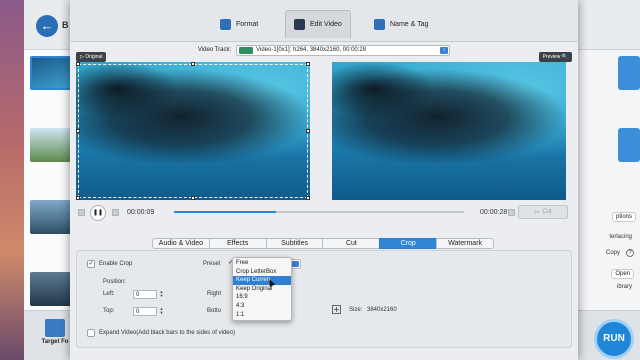 The height and width of the screenshot is (360, 640). What do you see at coordinates (324, 57) in the screenshot?
I see `viewer-labels: ▷ Original Preview 🔍` at bounding box center [324, 57].